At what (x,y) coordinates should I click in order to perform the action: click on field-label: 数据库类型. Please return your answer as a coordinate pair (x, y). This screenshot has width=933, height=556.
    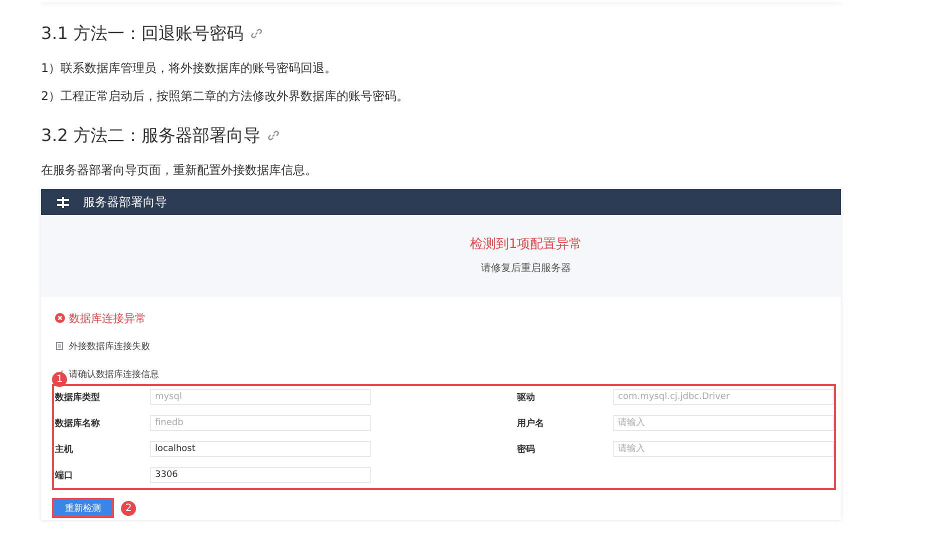
    Looking at the image, I should click on (78, 397).